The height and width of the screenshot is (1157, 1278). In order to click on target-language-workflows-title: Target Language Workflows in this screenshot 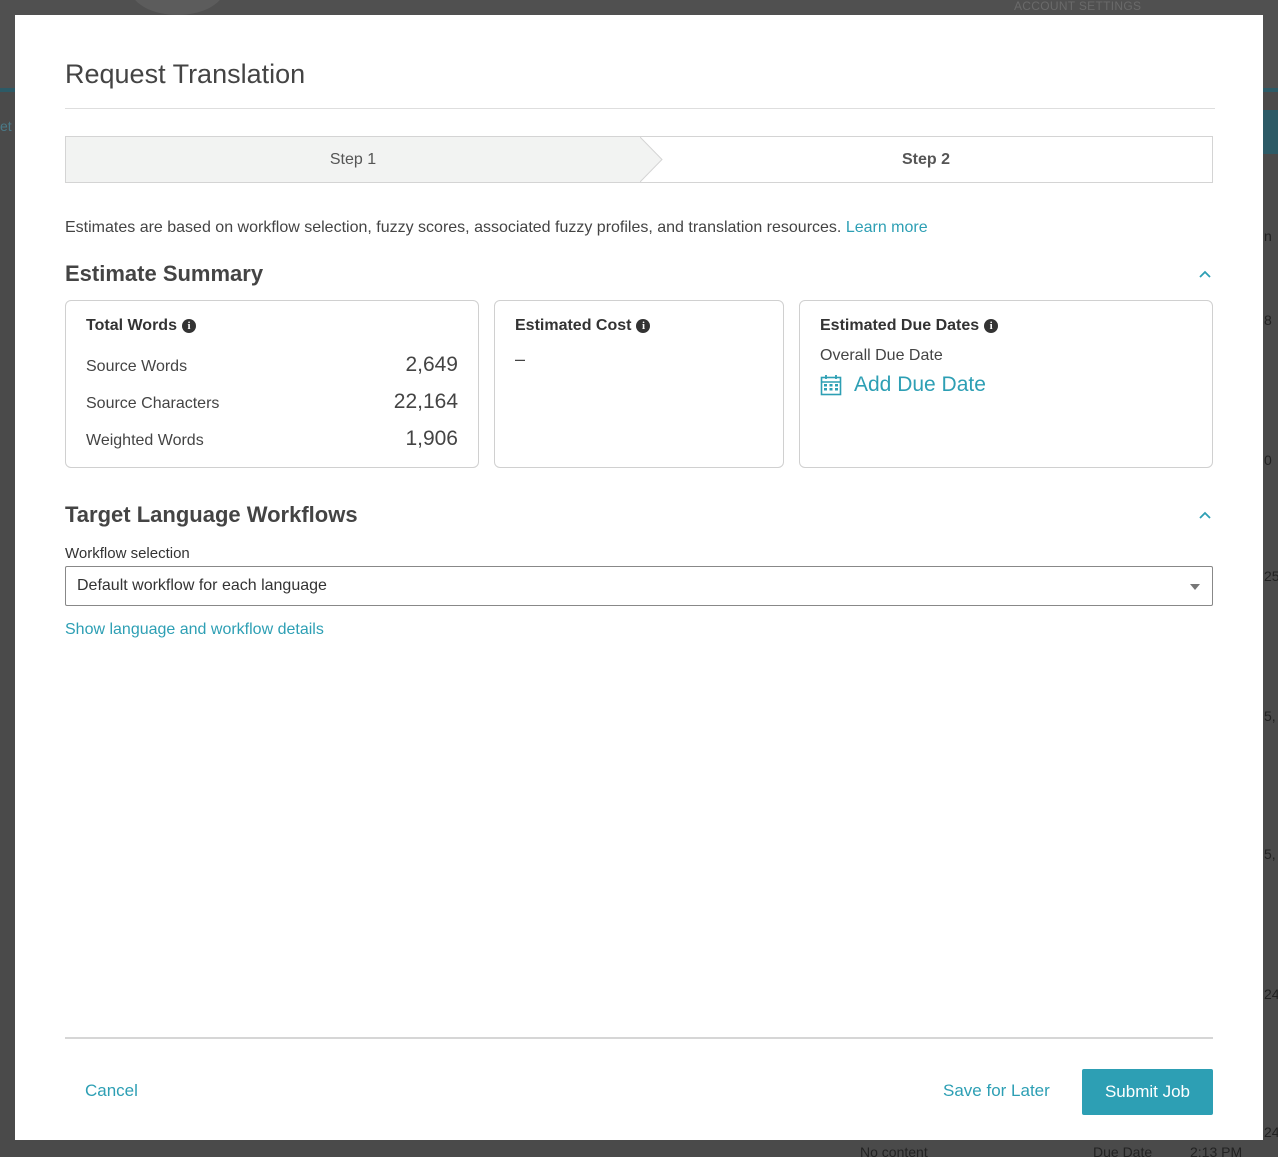, I will do `click(211, 514)`.